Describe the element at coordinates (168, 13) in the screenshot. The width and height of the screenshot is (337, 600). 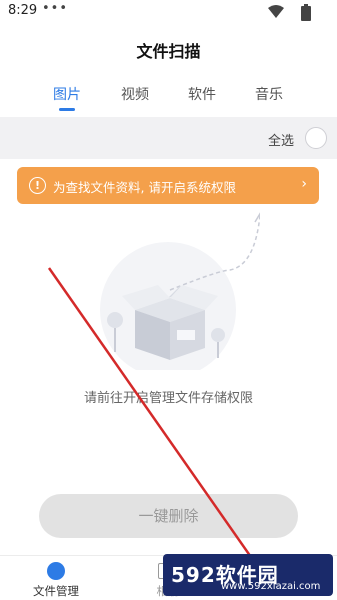
I see `status-bar: 8:29 •••` at that location.